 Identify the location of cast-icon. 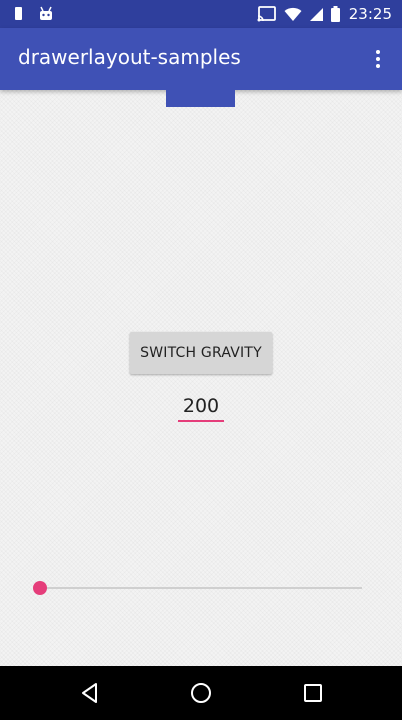
(266, 14).